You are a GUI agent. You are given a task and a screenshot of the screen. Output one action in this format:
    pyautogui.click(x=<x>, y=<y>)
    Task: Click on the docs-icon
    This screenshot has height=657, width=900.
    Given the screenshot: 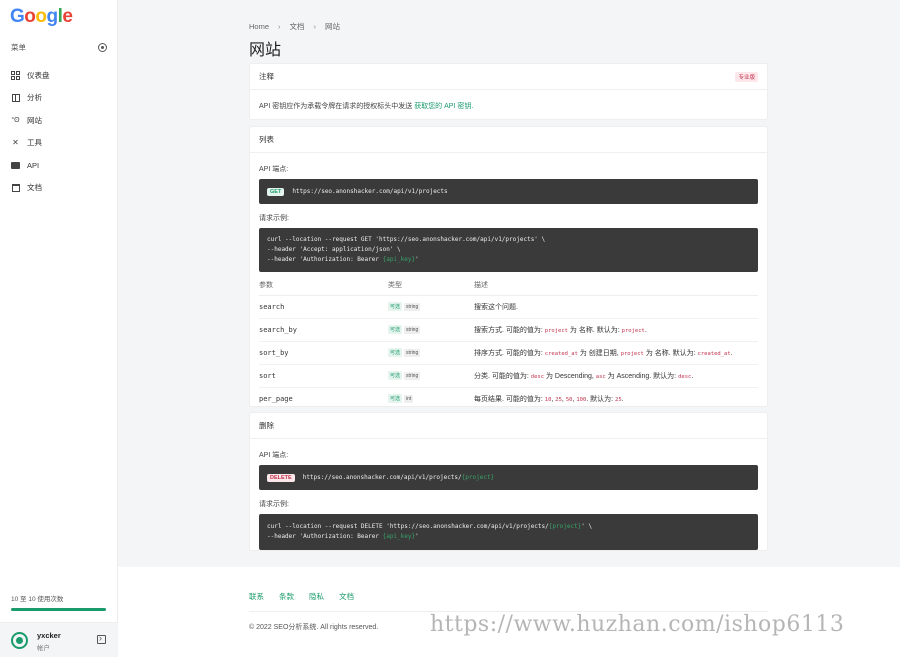 What is the action you would take?
    pyautogui.click(x=15, y=187)
    